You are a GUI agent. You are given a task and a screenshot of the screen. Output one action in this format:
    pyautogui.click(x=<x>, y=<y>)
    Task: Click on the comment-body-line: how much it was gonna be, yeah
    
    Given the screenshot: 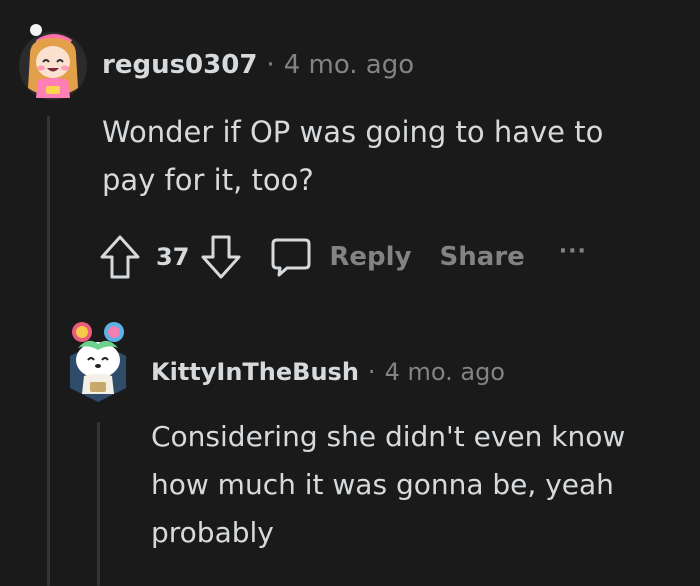 What is the action you would take?
    pyautogui.click(x=382, y=484)
    